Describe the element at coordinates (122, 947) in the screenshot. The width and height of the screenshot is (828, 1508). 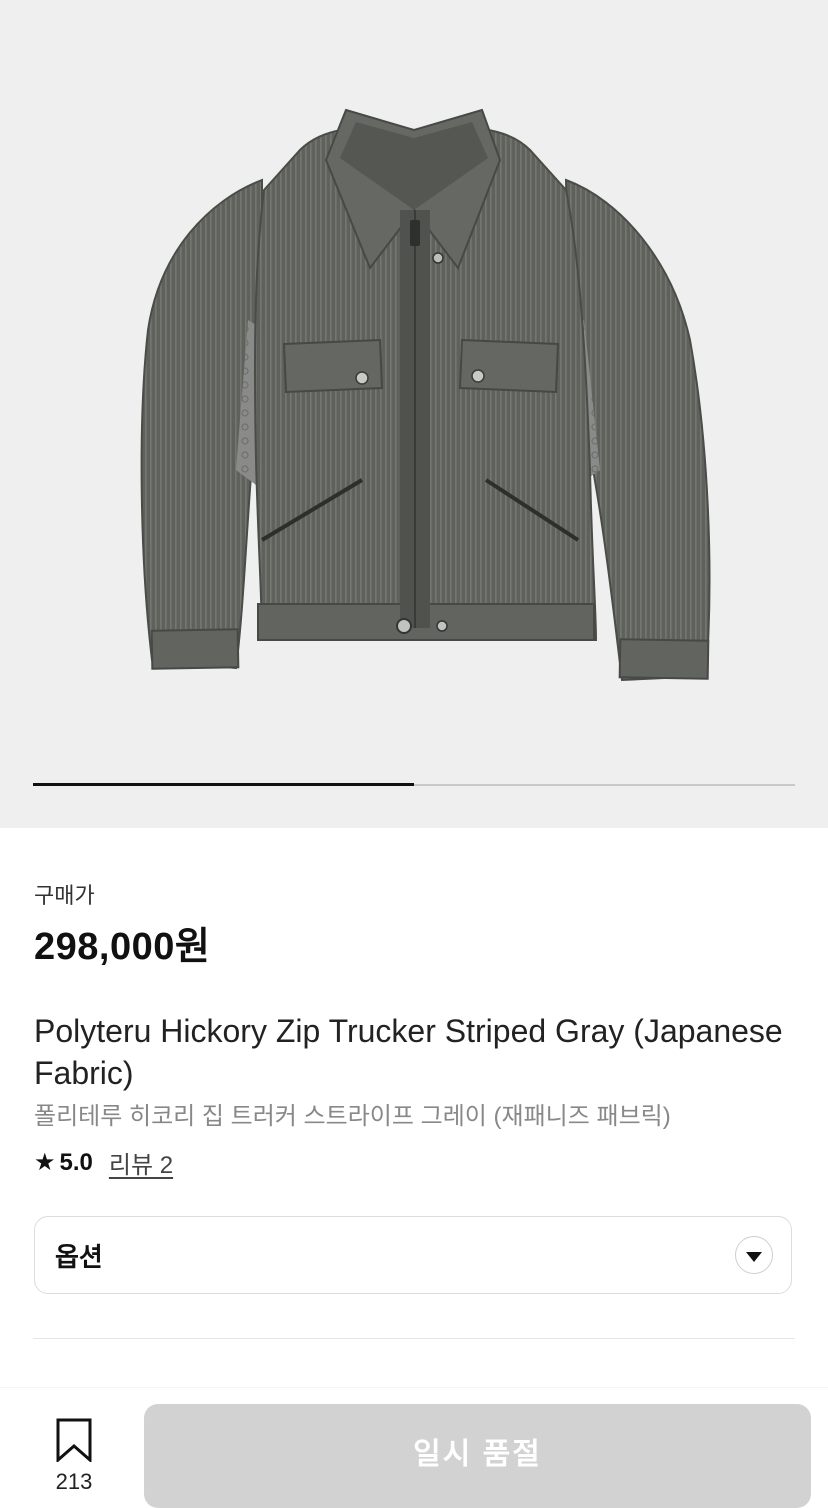
I see `price: 298,000원` at that location.